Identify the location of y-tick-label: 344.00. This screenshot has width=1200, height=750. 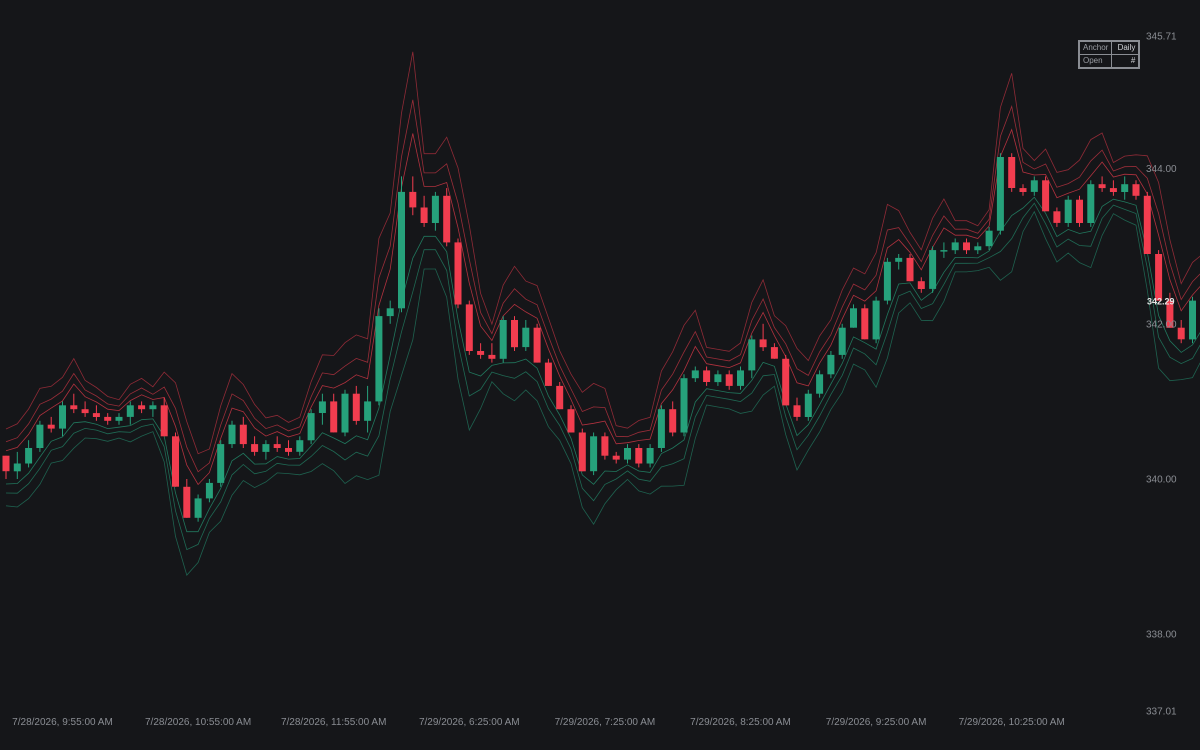
(1161, 169).